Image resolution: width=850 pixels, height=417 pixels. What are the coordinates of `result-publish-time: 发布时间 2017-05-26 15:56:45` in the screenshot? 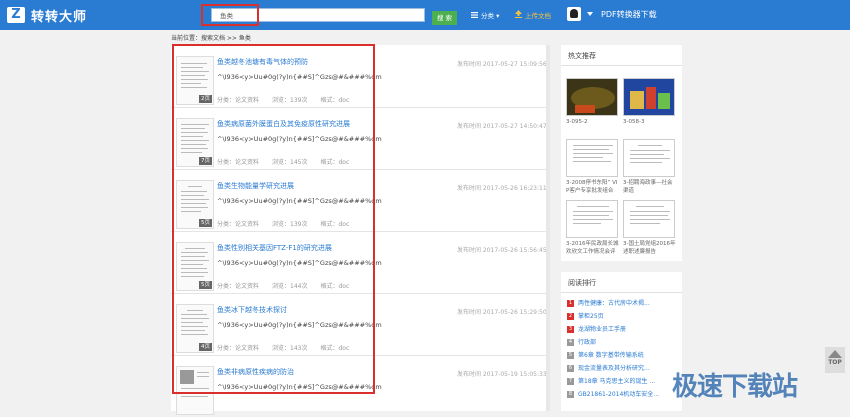 It's located at (502, 250).